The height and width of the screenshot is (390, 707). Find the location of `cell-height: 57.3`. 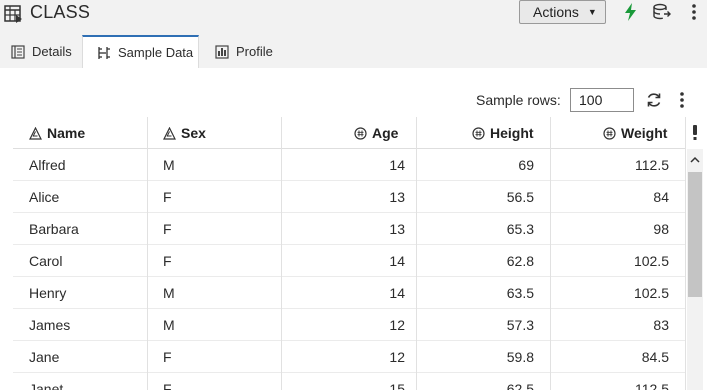

cell-height: 57.3 is located at coordinates (520, 325).